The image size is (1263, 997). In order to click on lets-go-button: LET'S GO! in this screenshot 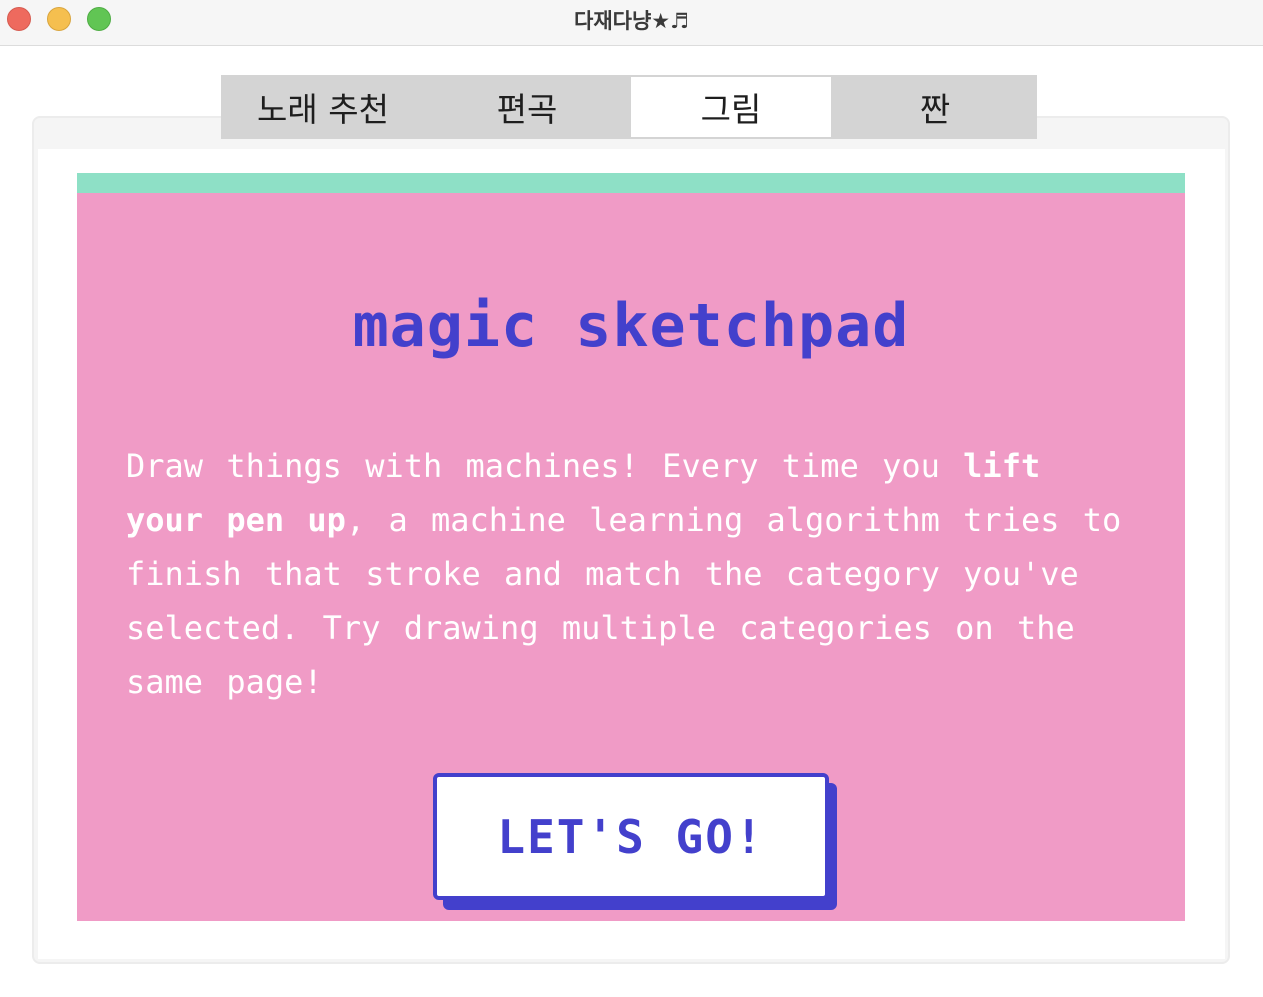, I will do `click(631, 836)`.